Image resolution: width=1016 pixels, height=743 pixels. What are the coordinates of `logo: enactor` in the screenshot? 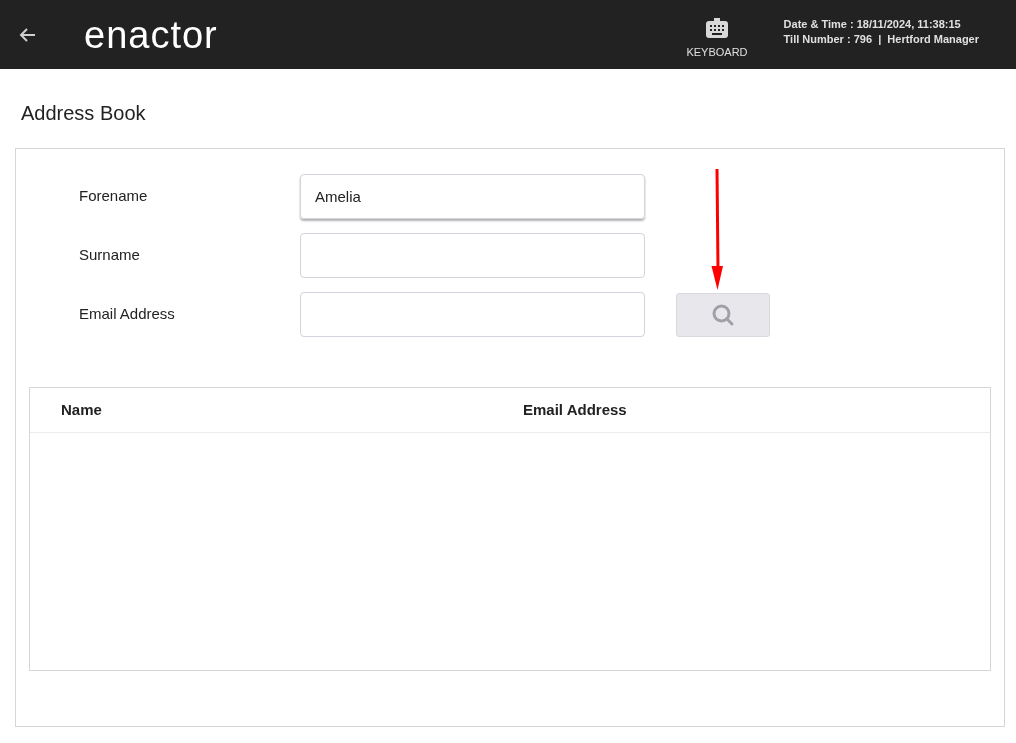 It's located at (151, 34).